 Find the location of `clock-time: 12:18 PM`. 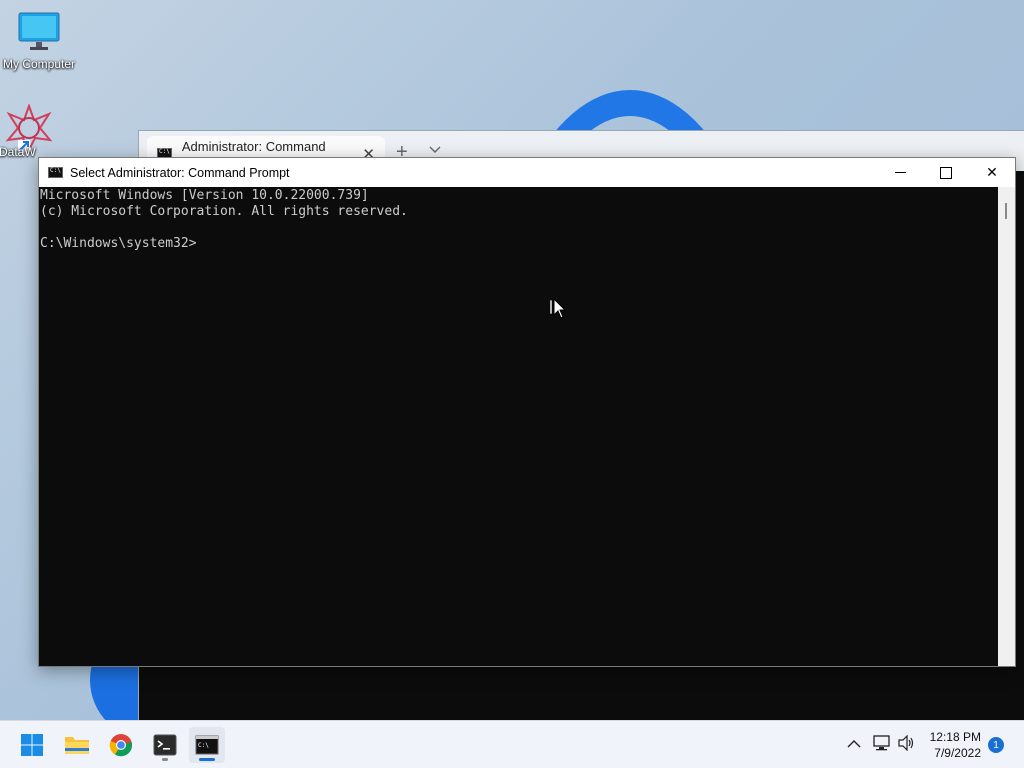

clock-time: 12:18 PM is located at coordinates (955, 737).